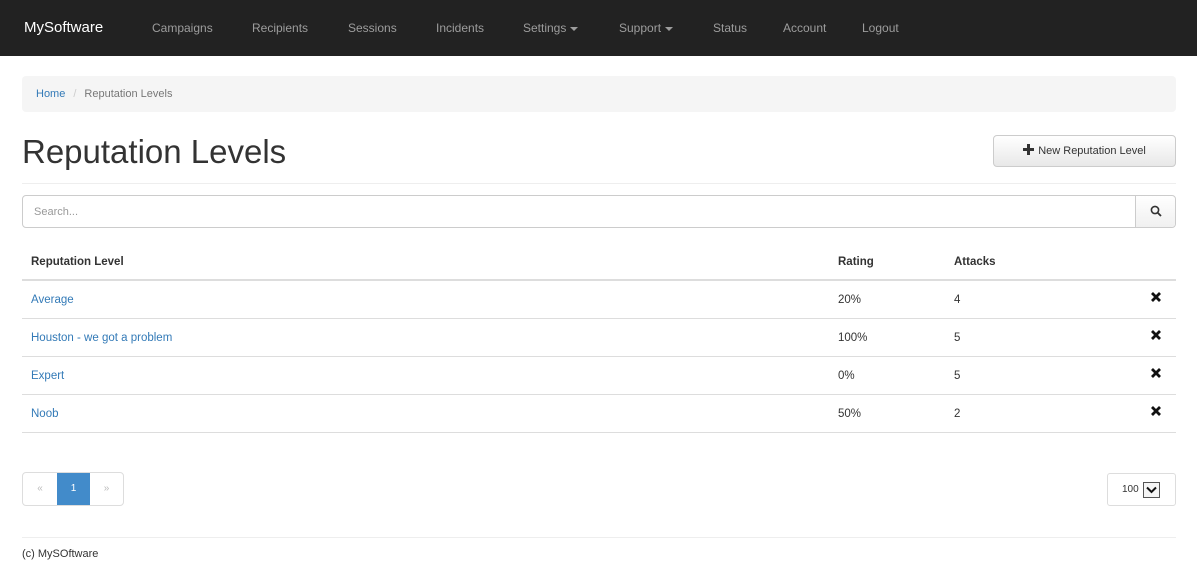 This screenshot has width=1197, height=563. I want to click on nav-item-support-label: Support, so click(640, 28).